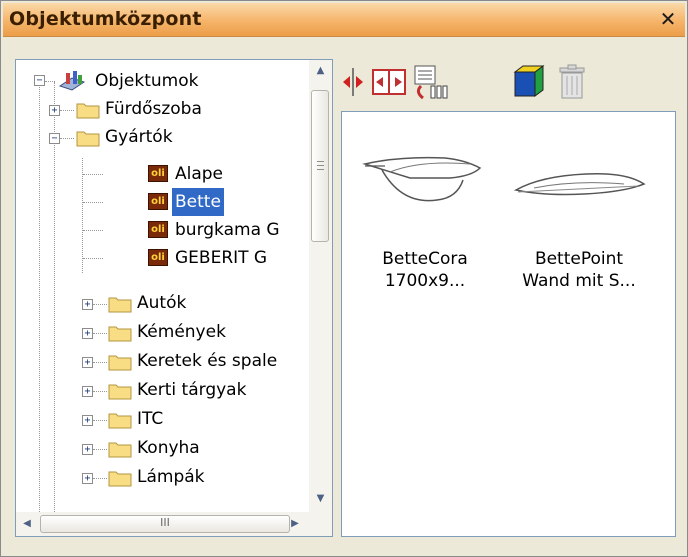 This screenshot has height=557, width=688. Describe the element at coordinates (191, 390) in the screenshot. I see `tree-item-kerti-targyak: Kerti tárgyak` at that location.